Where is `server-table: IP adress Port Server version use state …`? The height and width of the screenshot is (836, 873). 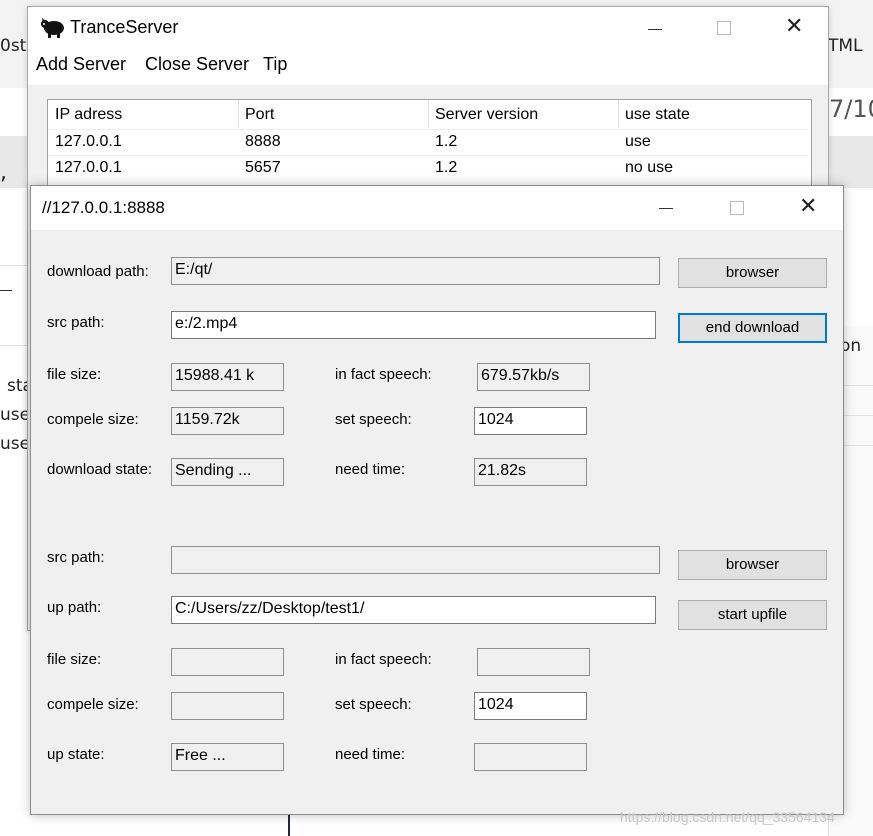 server-table: IP adress Port Server version use state … is located at coordinates (429, 146).